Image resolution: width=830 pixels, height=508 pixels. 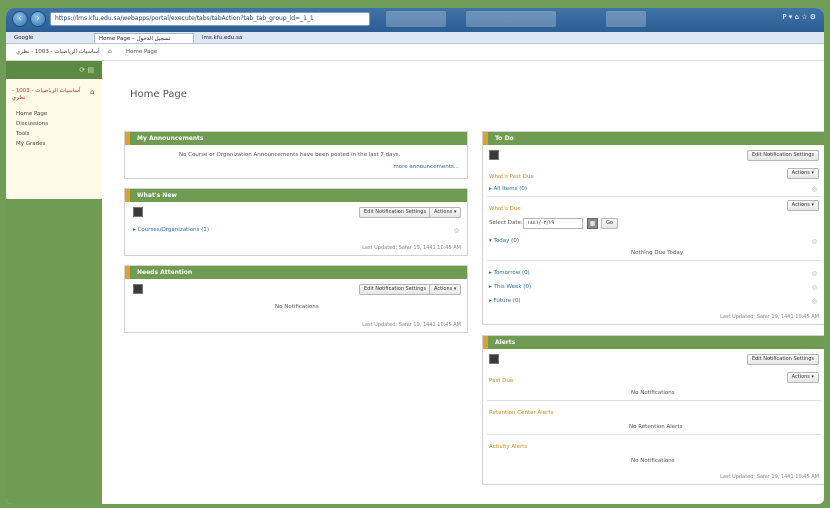 I want to click on module-header: Needs Attention, so click(x=296, y=272).